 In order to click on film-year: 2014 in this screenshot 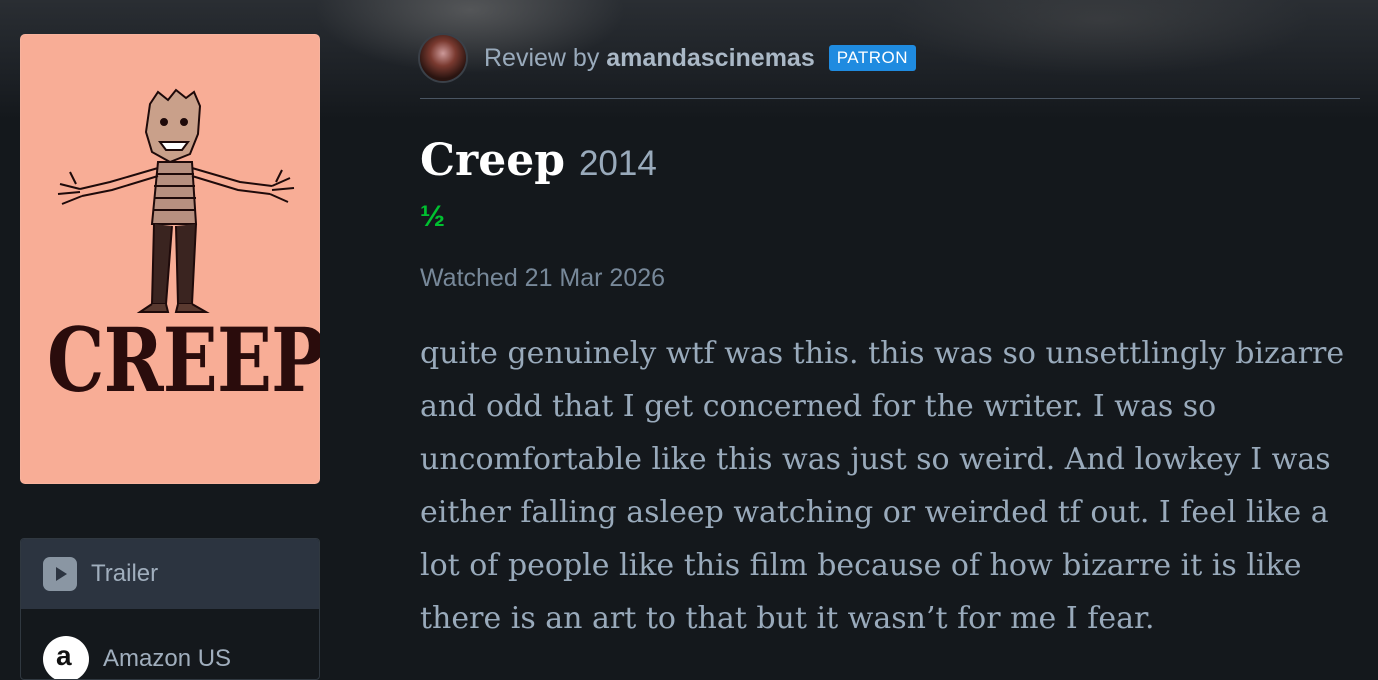, I will do `click(618, 164)`.